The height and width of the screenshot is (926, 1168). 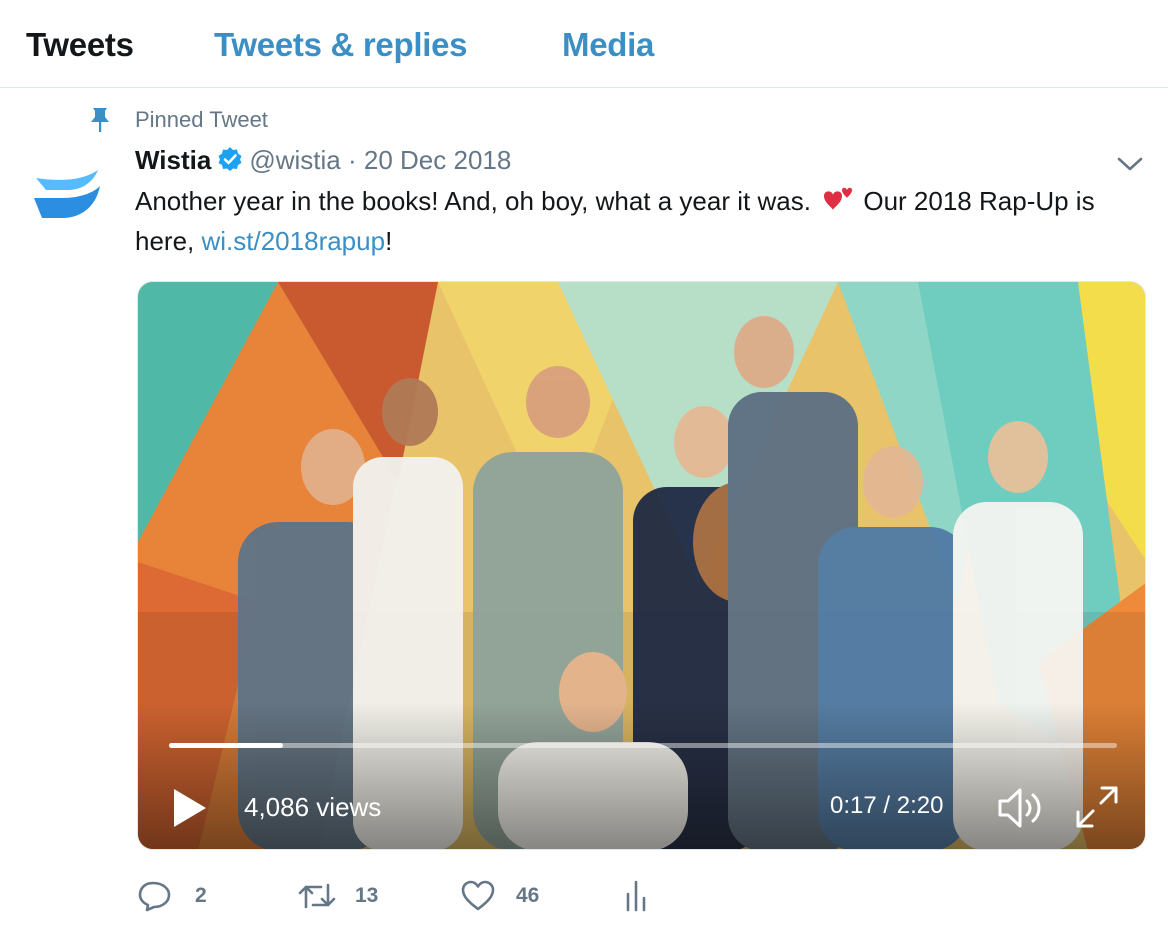 I want to click on reply-button: 2, so click(x=180, y=896).